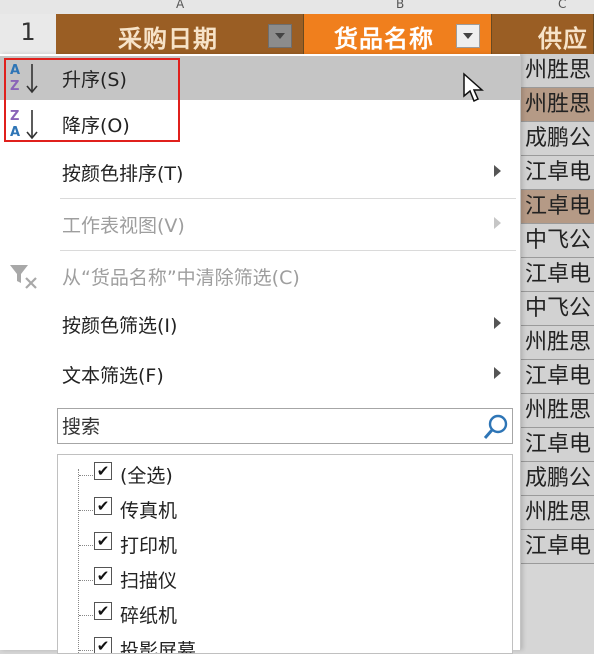 The width and height of the screenshot is (594, 654). I want to click on list-item-label: (全选), so click(146, 476).